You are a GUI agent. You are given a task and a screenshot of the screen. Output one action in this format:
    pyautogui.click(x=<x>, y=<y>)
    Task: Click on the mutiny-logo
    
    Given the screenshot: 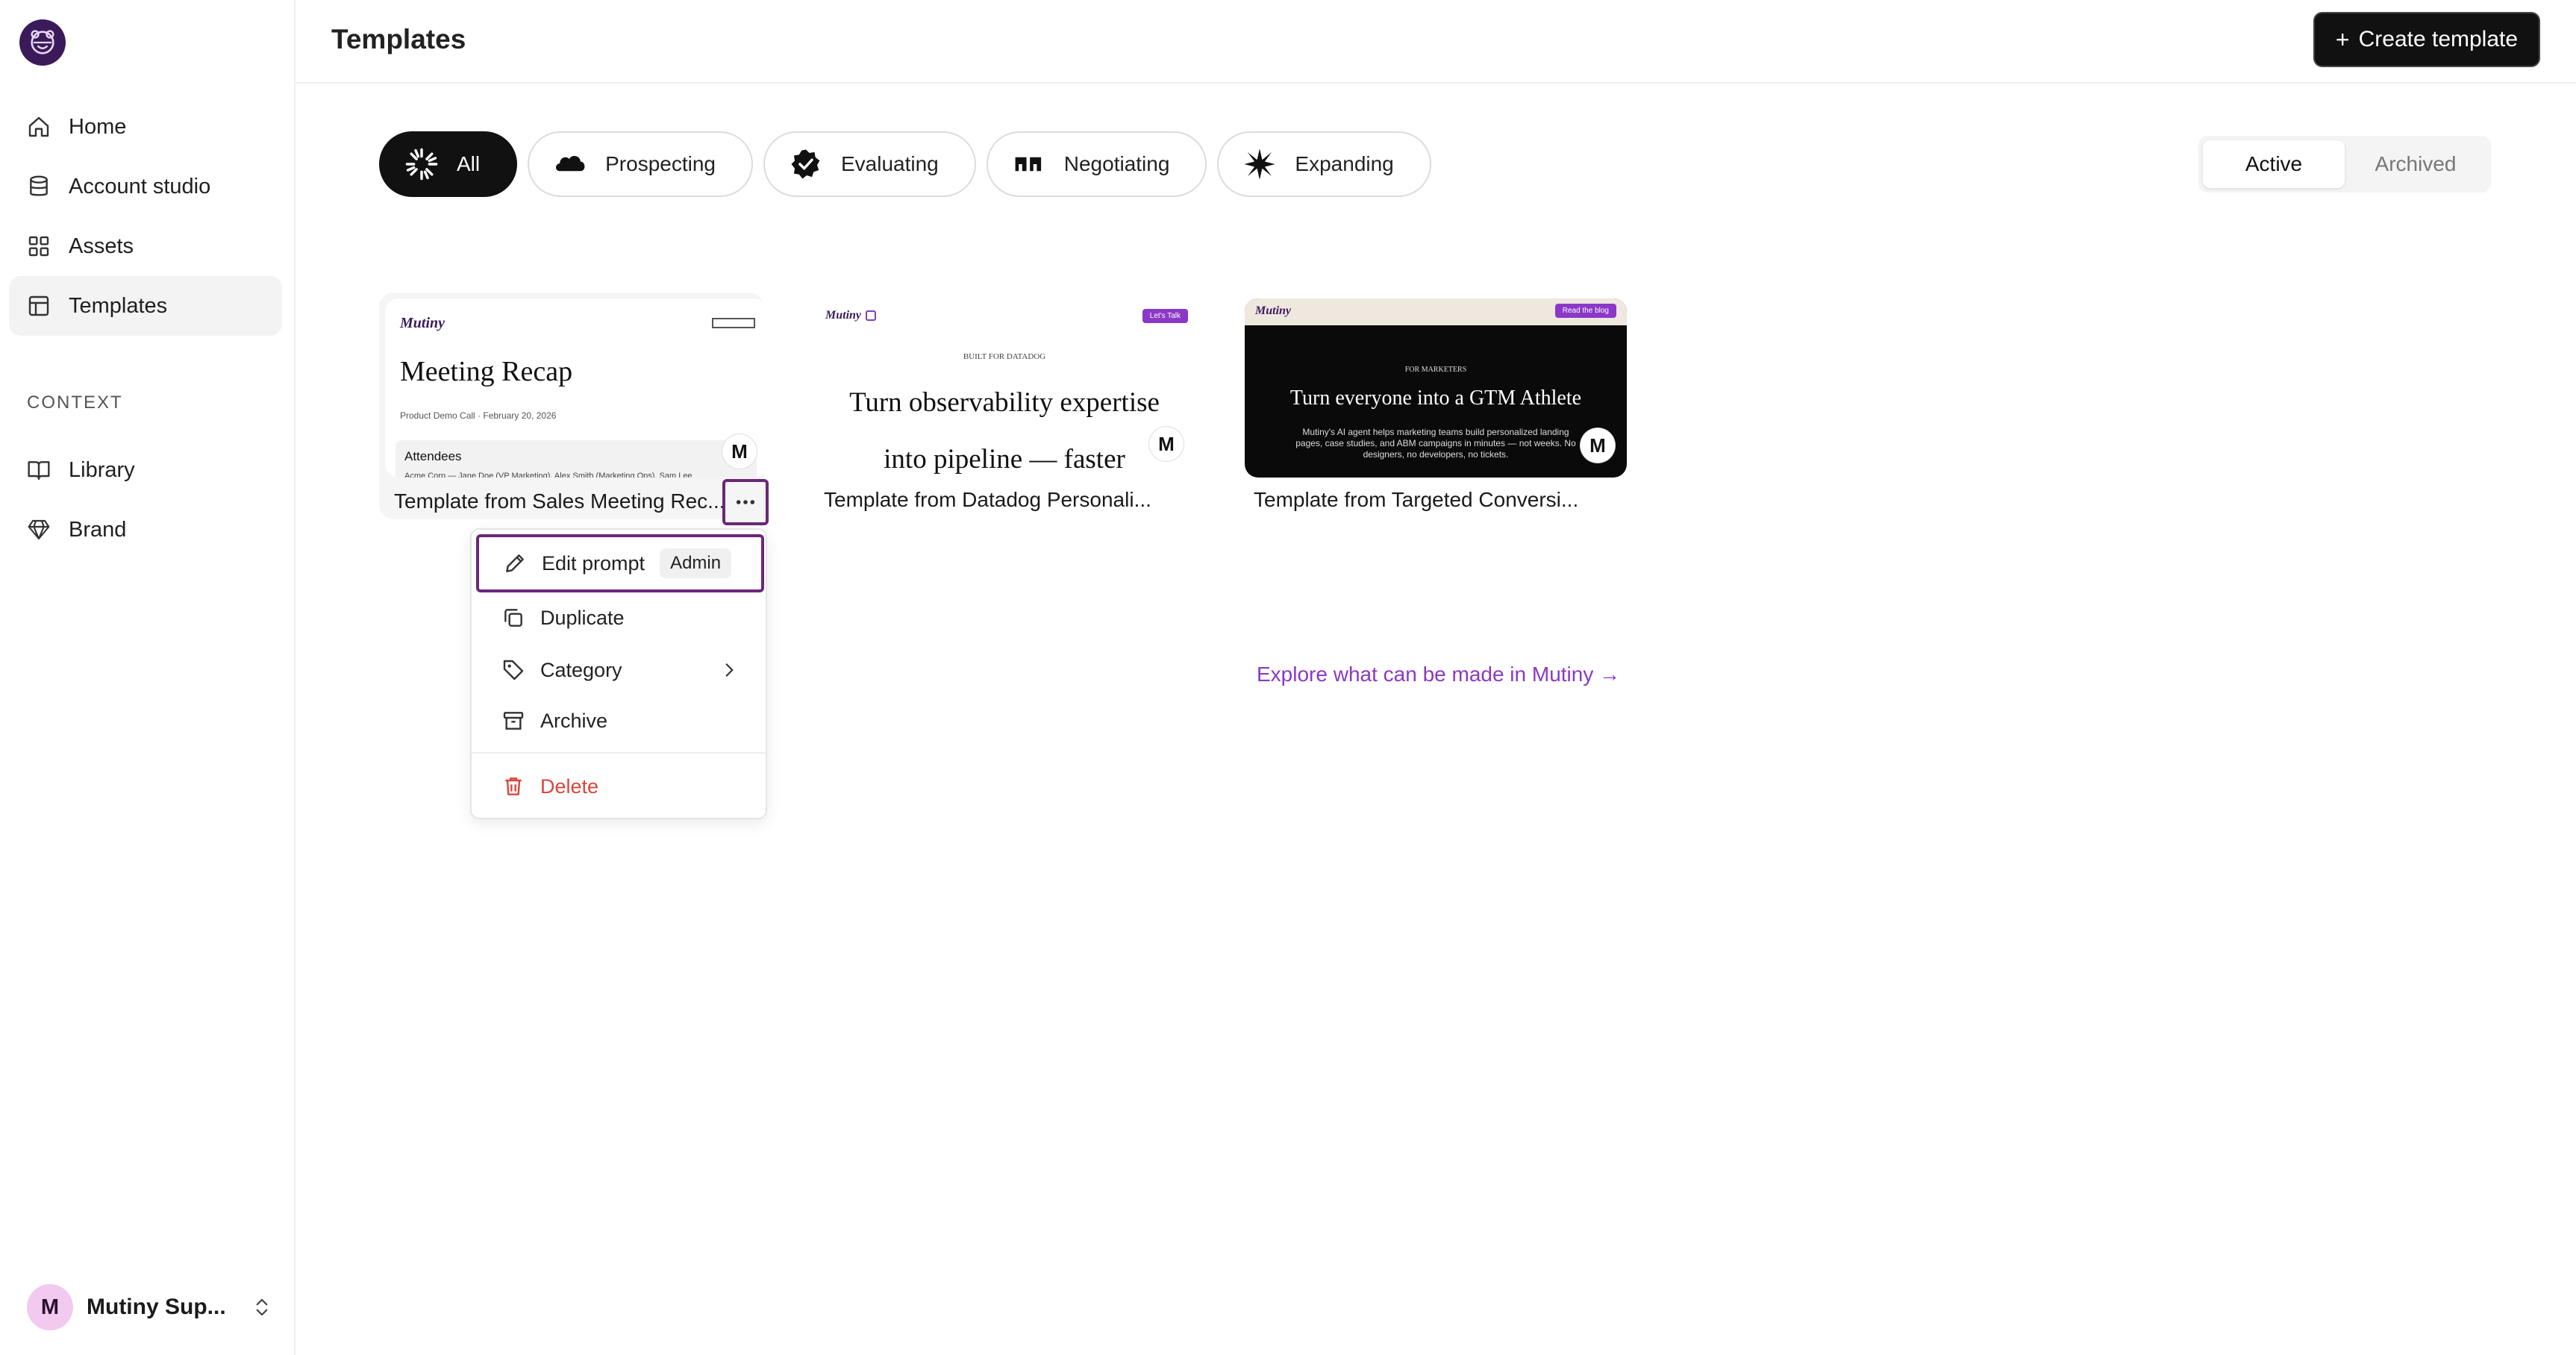 What is the action you would take?
    pyautogui.click(x=42, y=43)
    